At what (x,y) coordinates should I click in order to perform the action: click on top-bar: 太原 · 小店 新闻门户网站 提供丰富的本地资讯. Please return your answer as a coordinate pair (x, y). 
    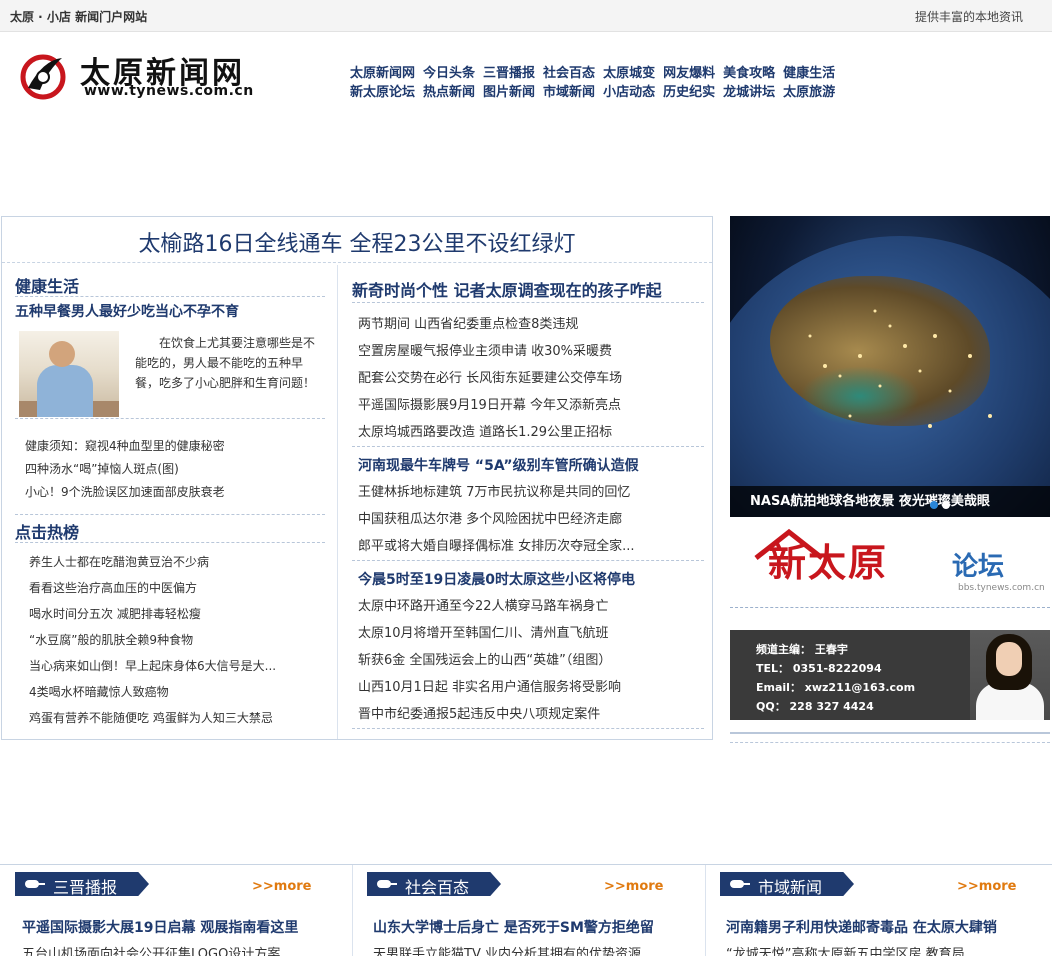
    Looking at the image, I should click on (526, 16).